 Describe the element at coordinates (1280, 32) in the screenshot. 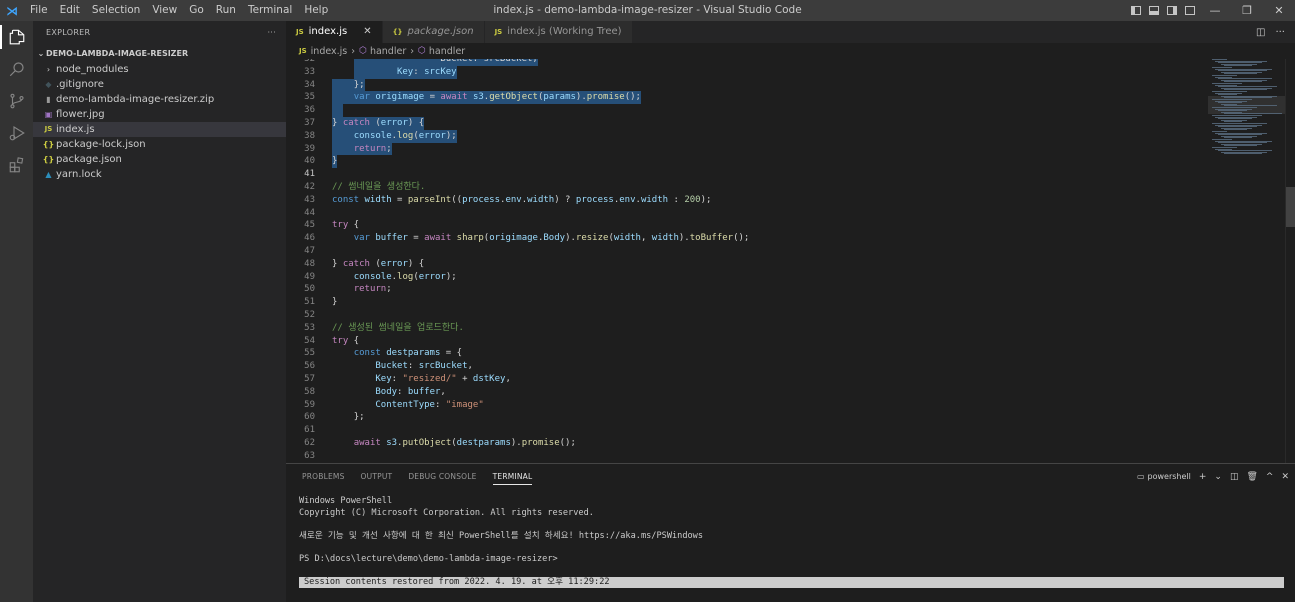

I see `more-actions-icon: ···` at that location.